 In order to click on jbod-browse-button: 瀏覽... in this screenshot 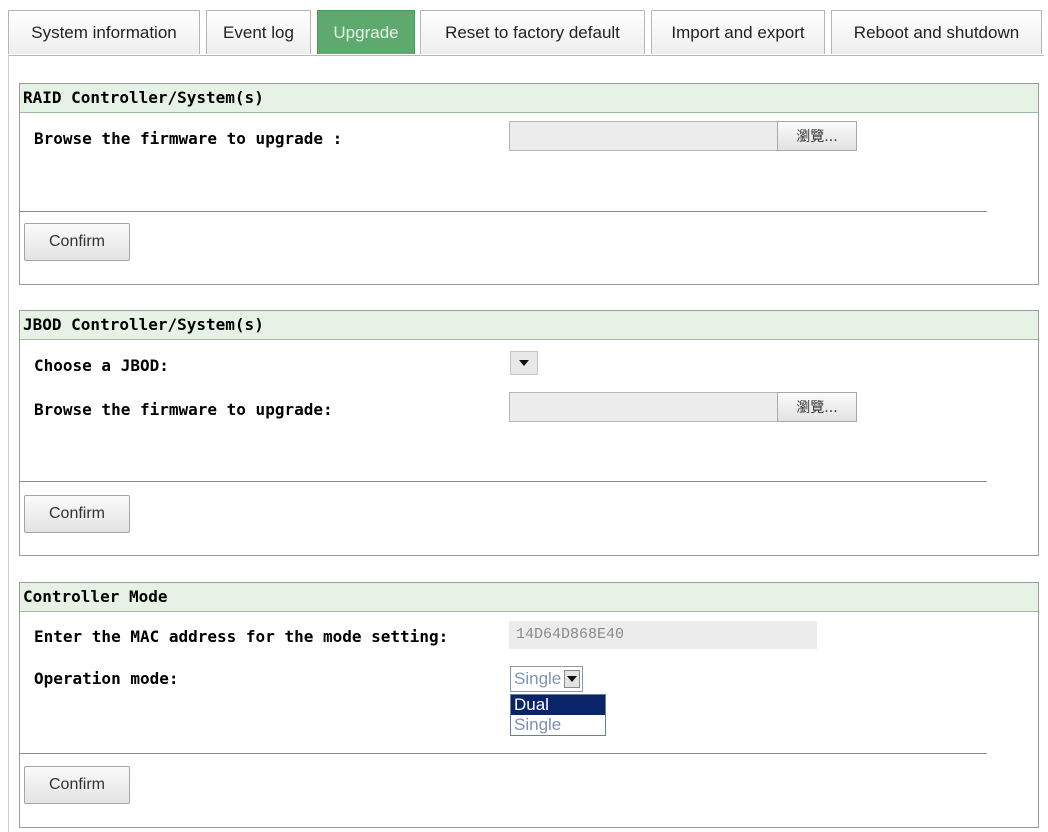, I will do `click(817, 407)`.